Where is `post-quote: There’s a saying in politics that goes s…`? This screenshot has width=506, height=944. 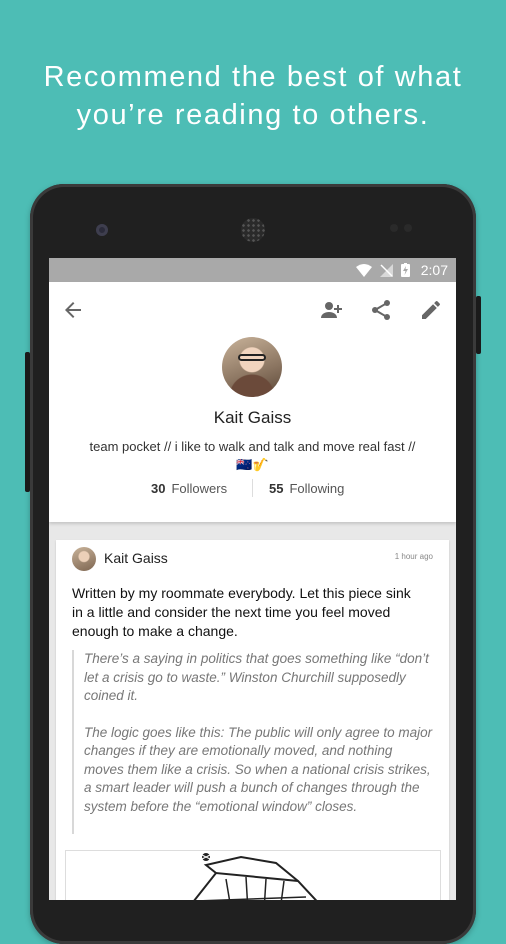
post-quote: There’s a saying in politics that goes s… is located at coordinates (253, 742).